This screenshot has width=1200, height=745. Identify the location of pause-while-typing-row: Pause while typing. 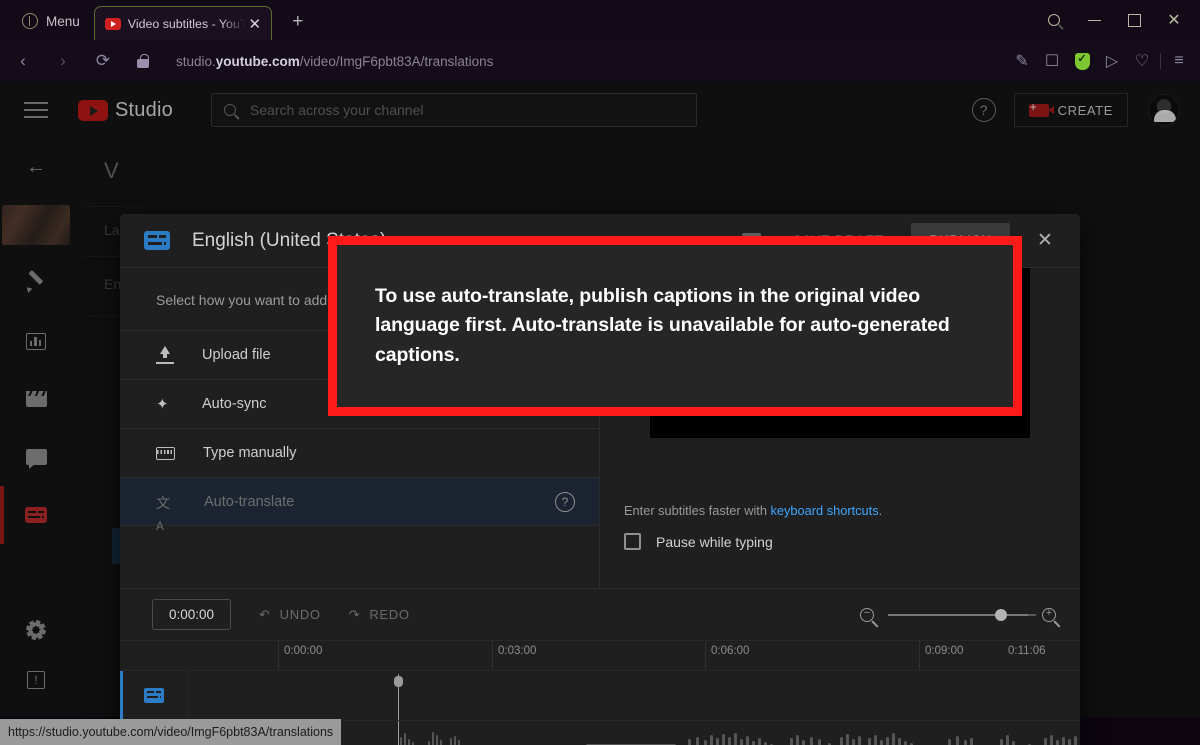
(698, 541).